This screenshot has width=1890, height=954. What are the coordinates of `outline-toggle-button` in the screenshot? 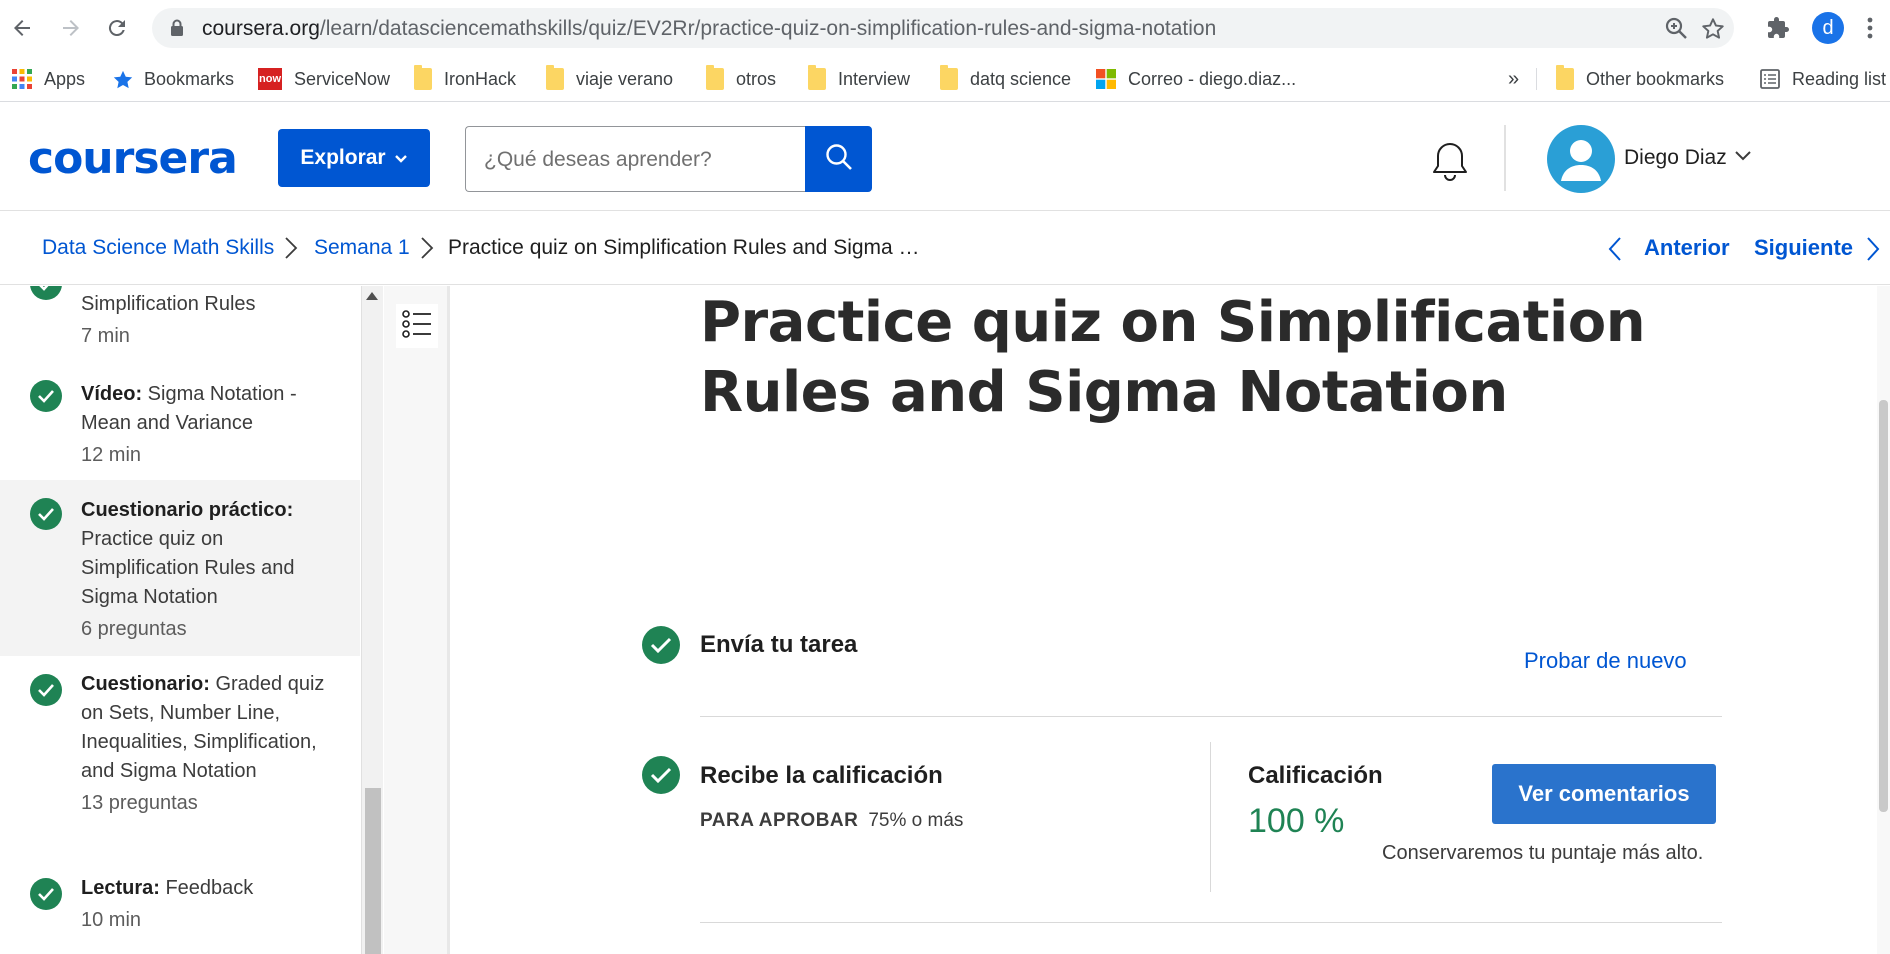 It's located at (417, 326).